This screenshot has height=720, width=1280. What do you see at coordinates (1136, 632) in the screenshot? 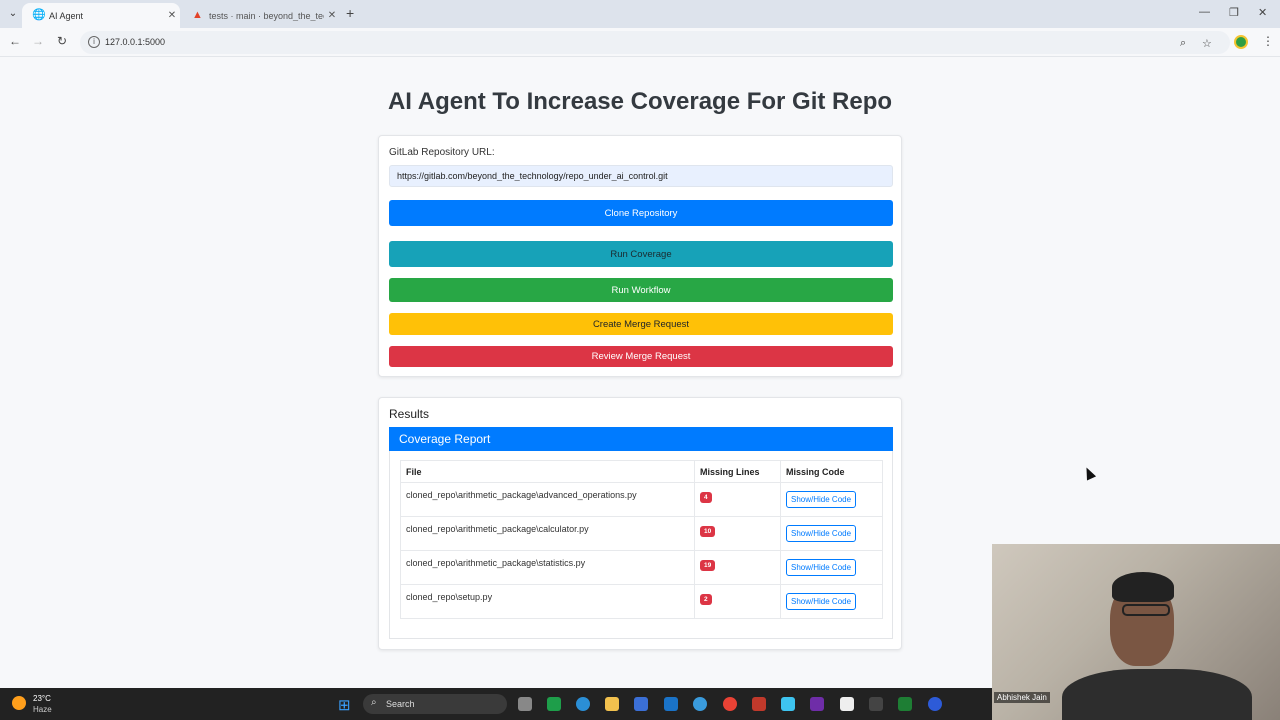
I see `webcam-overlay: Abhishek Jain` at bounding box center [1136, 632].